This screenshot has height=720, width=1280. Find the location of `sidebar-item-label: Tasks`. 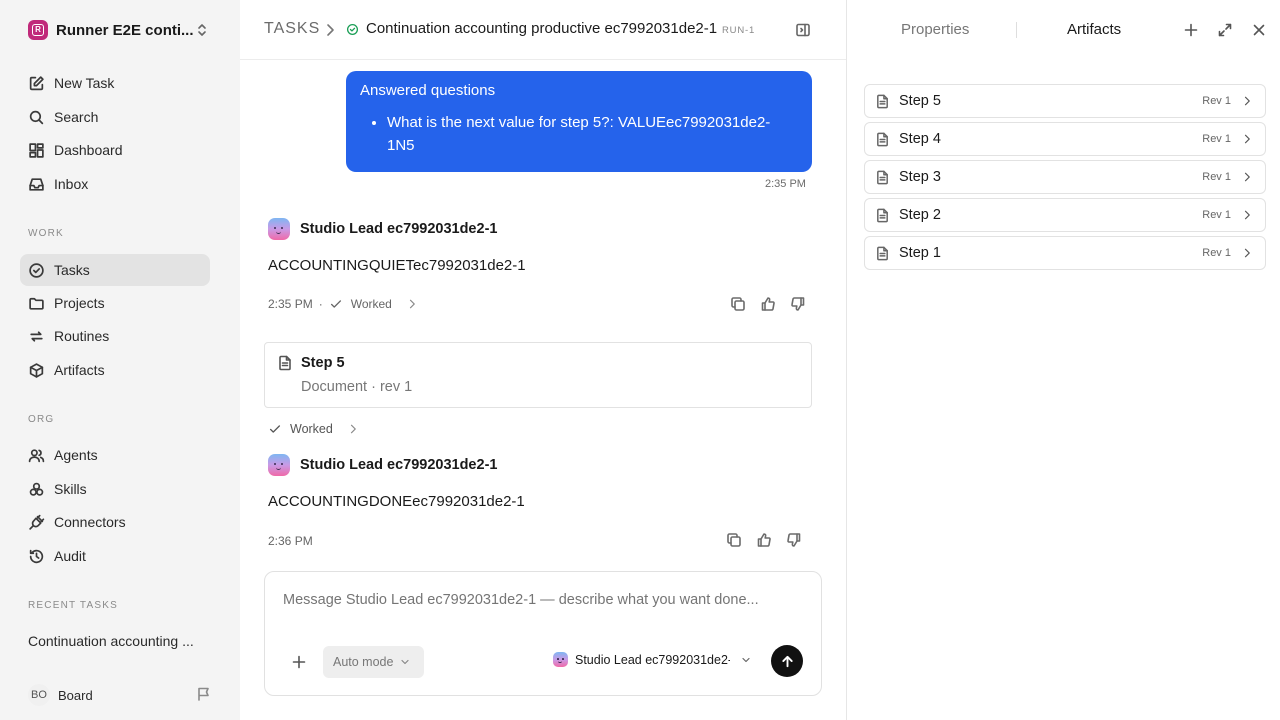

sidebar-item-label: Tasks is located at coordinates (72, 270).